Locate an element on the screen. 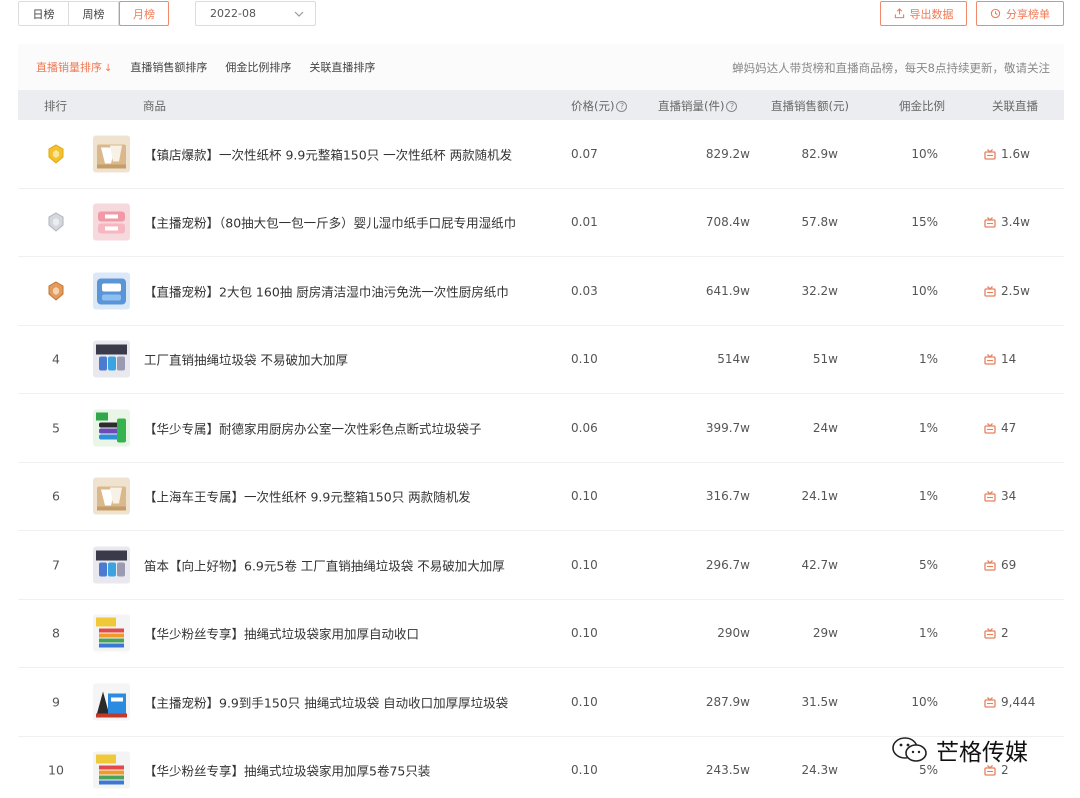 The height and width of the screenshot is (798, 1080). sort-by-related-live: 关联直播排序 is located at coordinates (342, 67).